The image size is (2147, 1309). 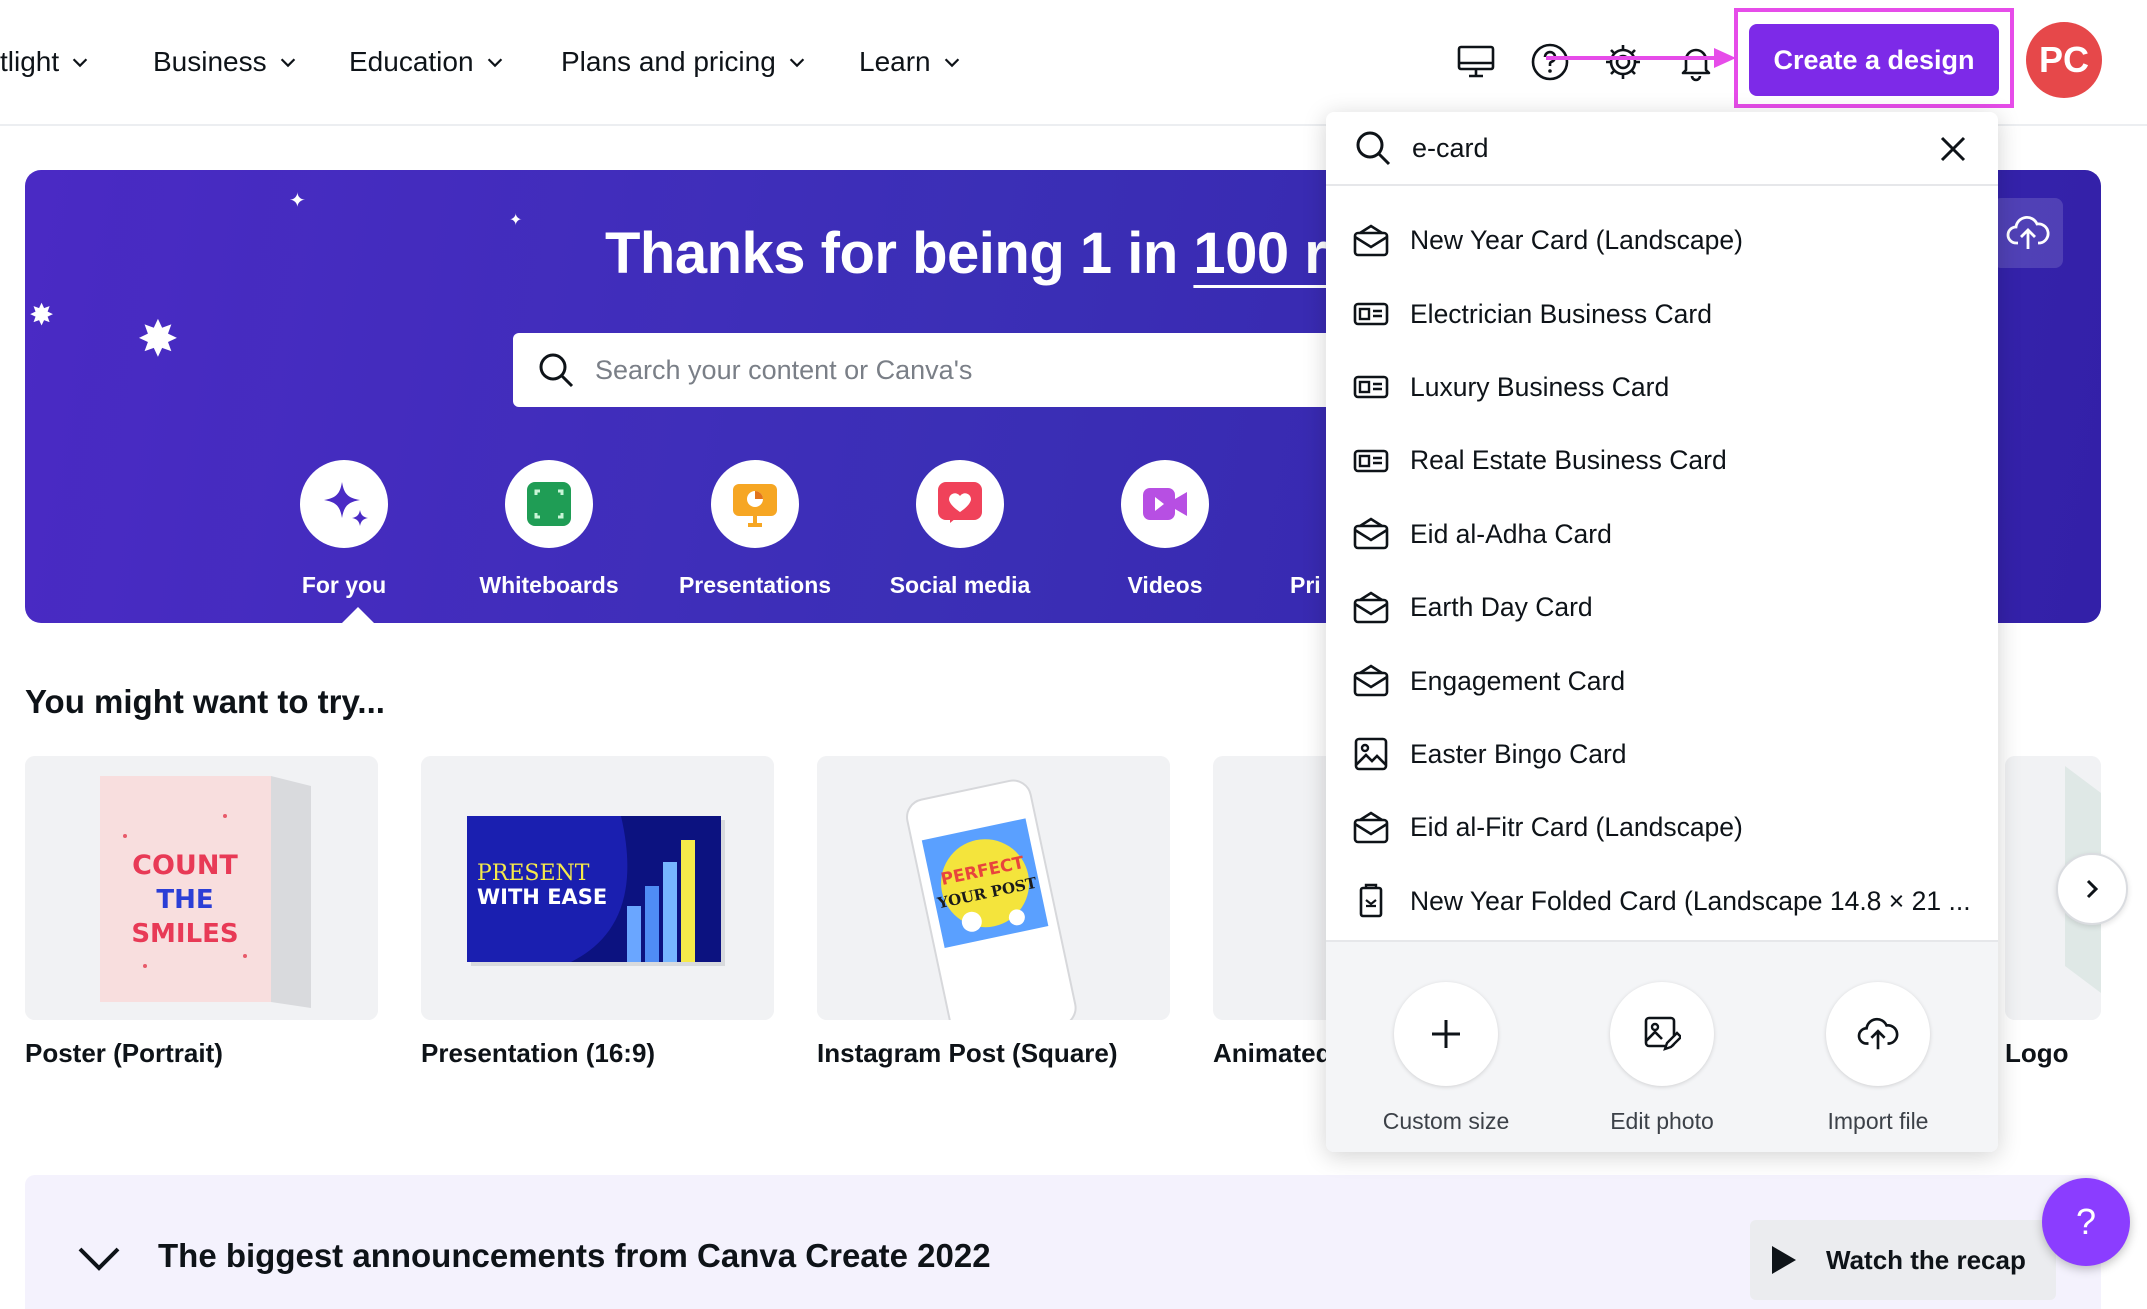 I want to click on carousel-next-button, so click(x=2092, y=889).